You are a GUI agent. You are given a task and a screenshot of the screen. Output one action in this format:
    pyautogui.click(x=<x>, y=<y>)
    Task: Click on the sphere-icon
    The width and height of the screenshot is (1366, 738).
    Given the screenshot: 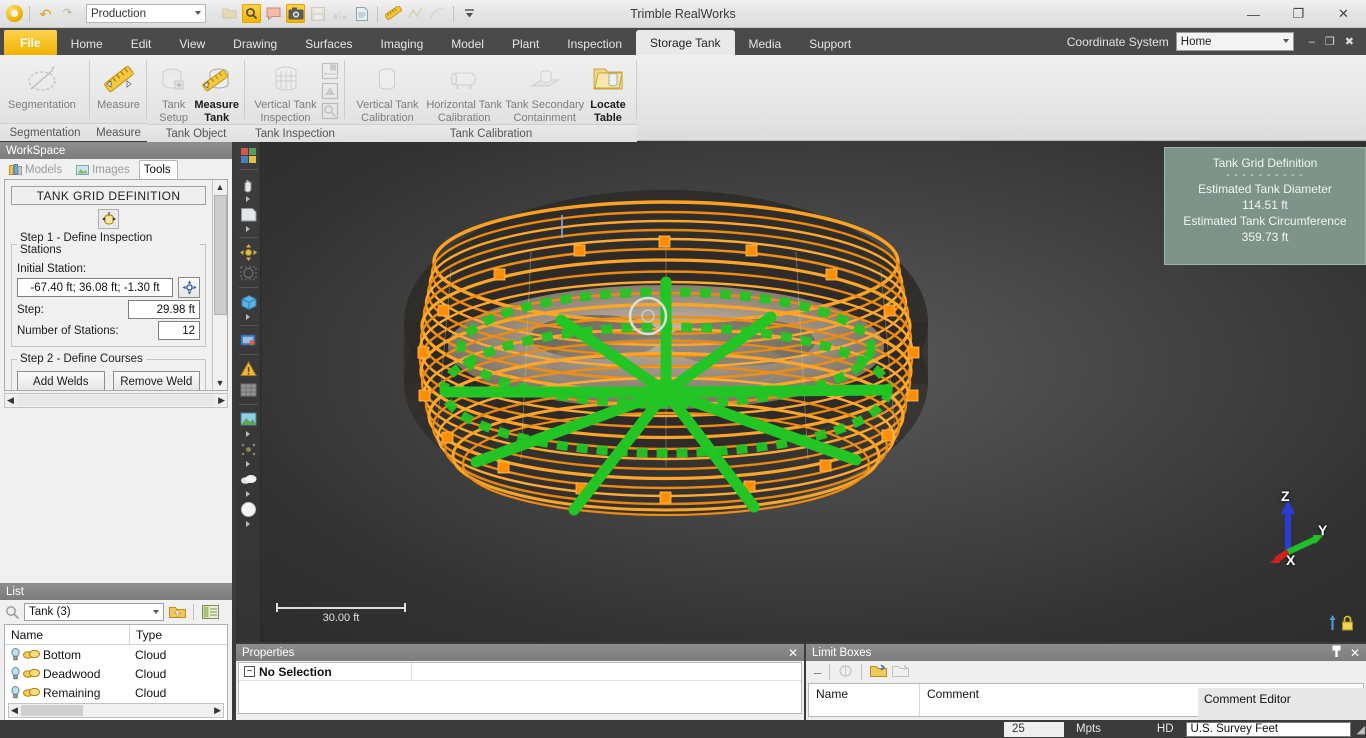 What is the action you would take?
    pyautogui.click(x=248, y=509)
    